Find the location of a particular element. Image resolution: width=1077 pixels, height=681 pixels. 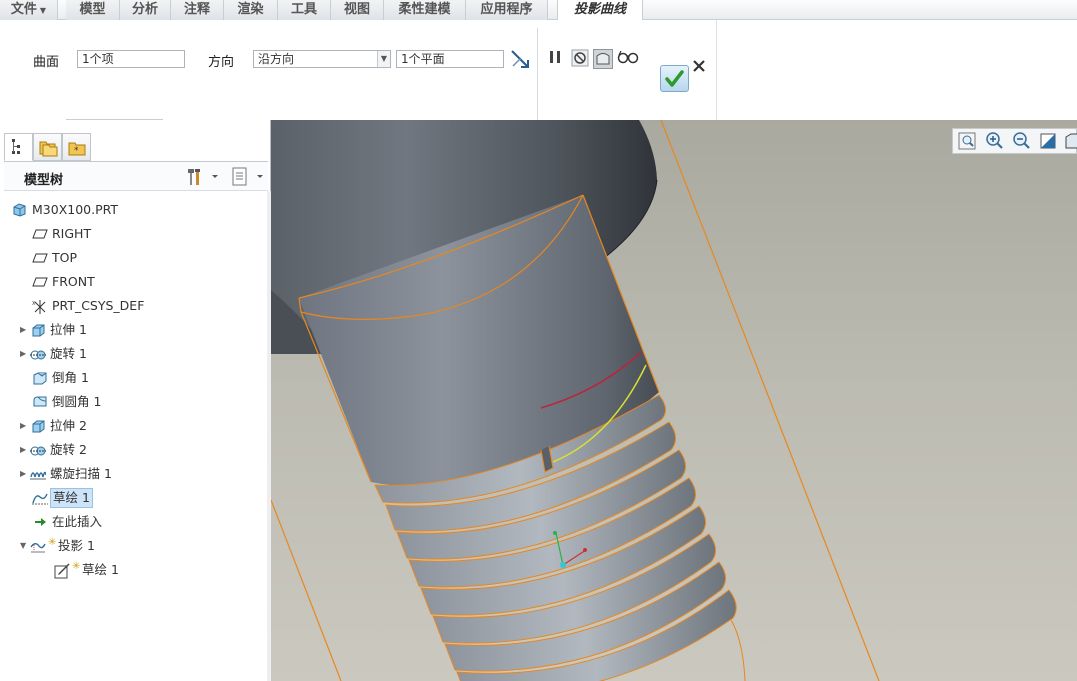

menu-flexible-modeling: 柔性建模 is located at coordinates (425, 10).